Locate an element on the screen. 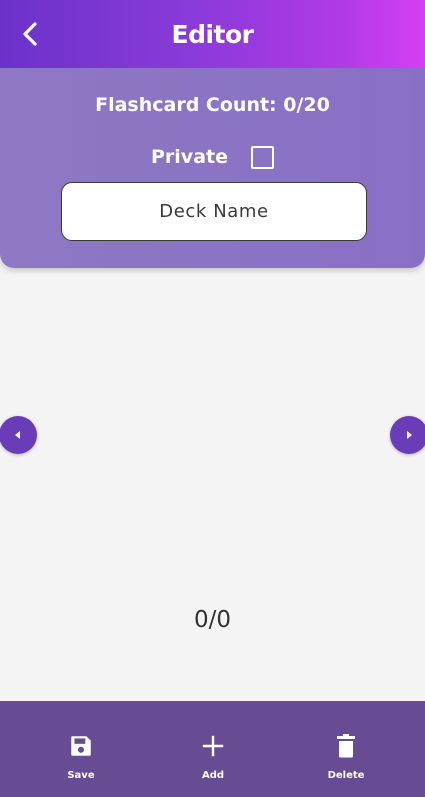 The image size is (425, 797). save-label: Save is located at coordinates (81, 775).